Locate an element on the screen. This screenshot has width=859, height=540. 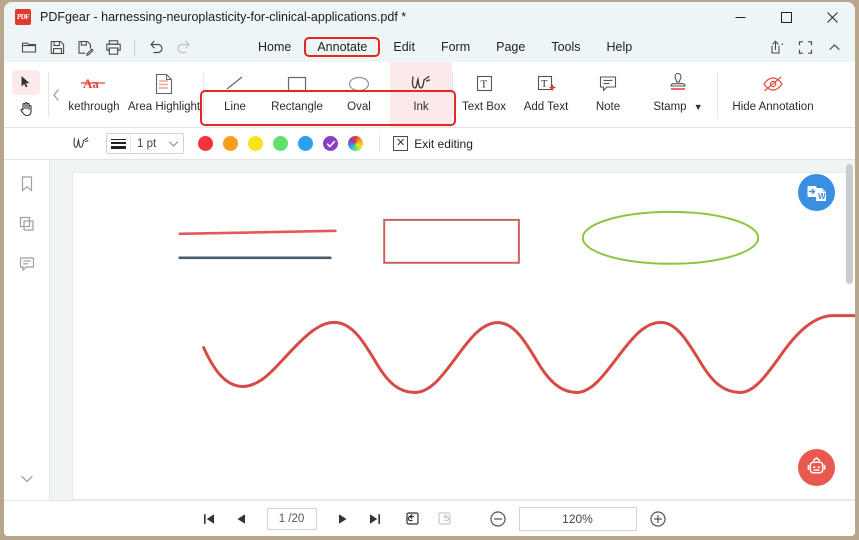
minimize-icon is located at coordinates (740, 17).